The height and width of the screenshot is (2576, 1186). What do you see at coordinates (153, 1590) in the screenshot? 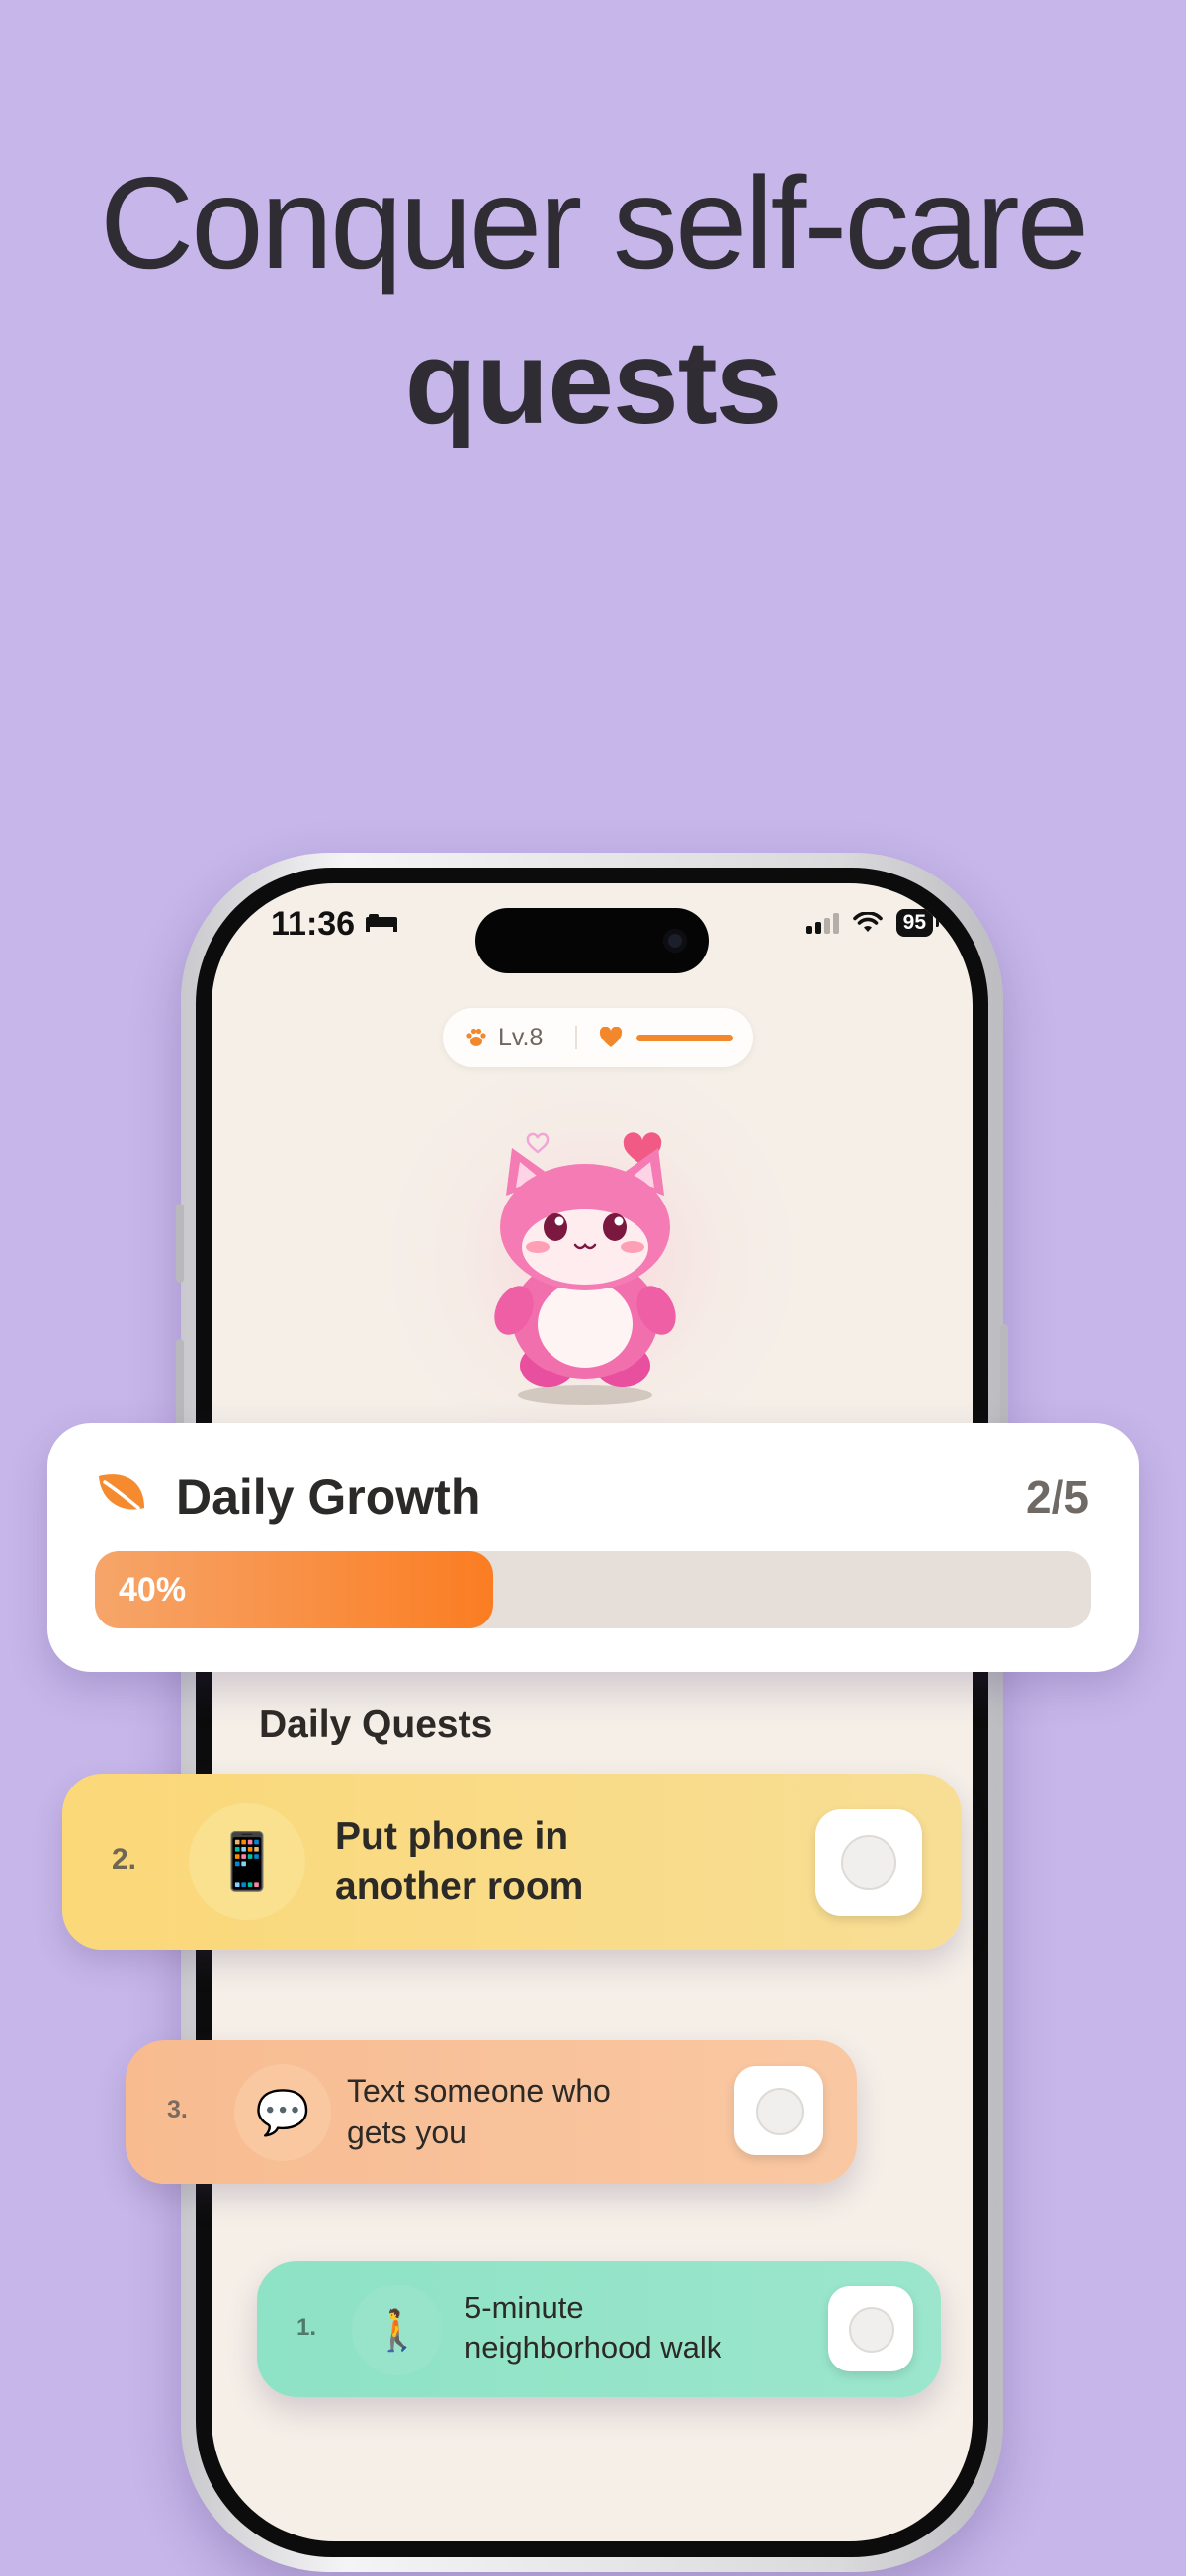
I see `daily-growth-percent: 40%` at bounding box center [153, 1590].